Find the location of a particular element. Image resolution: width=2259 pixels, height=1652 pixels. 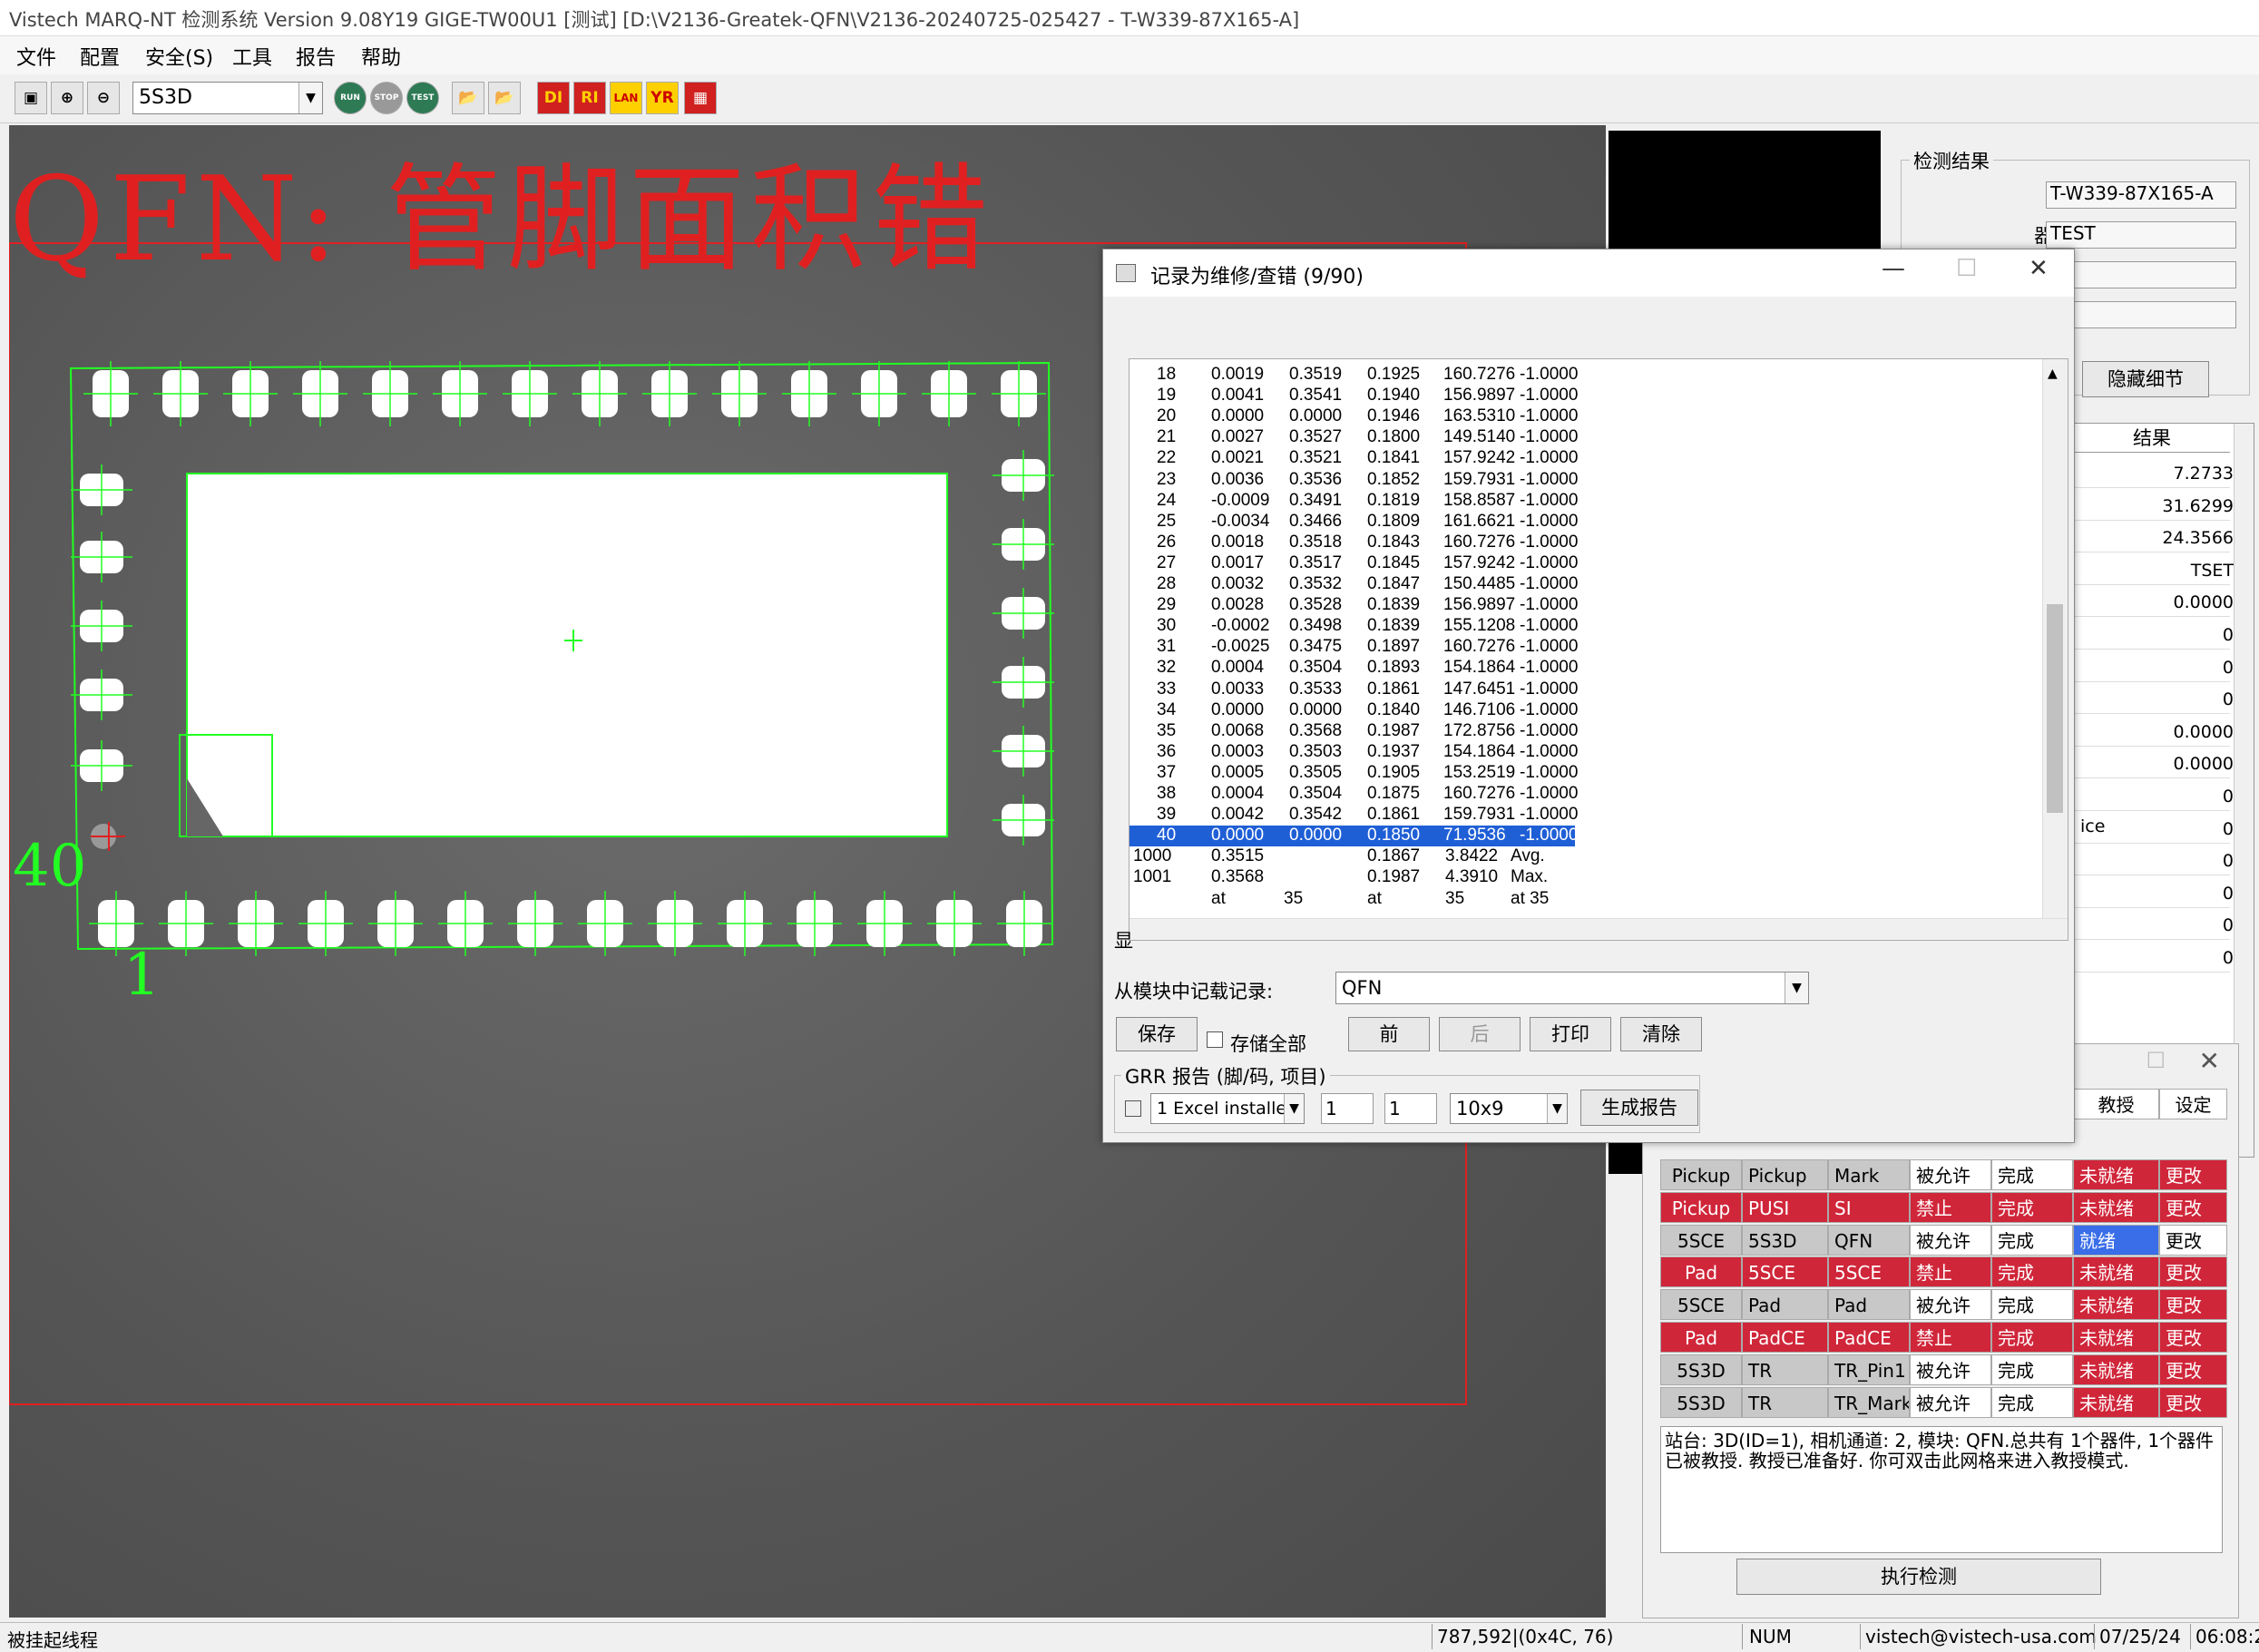

excel-select: 1 Excel installed ▼ is located at coordinates (1227, 1108).